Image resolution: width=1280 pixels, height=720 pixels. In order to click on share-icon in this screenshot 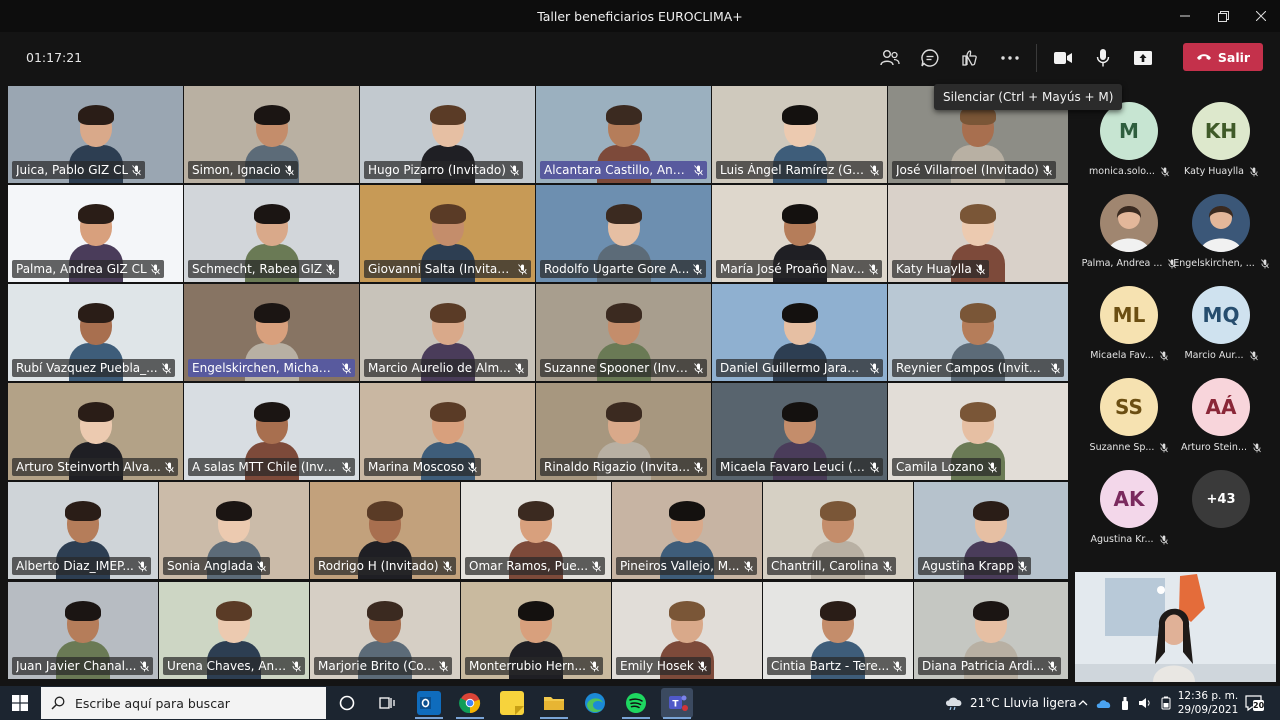, I will do `click(1143, 58)`.